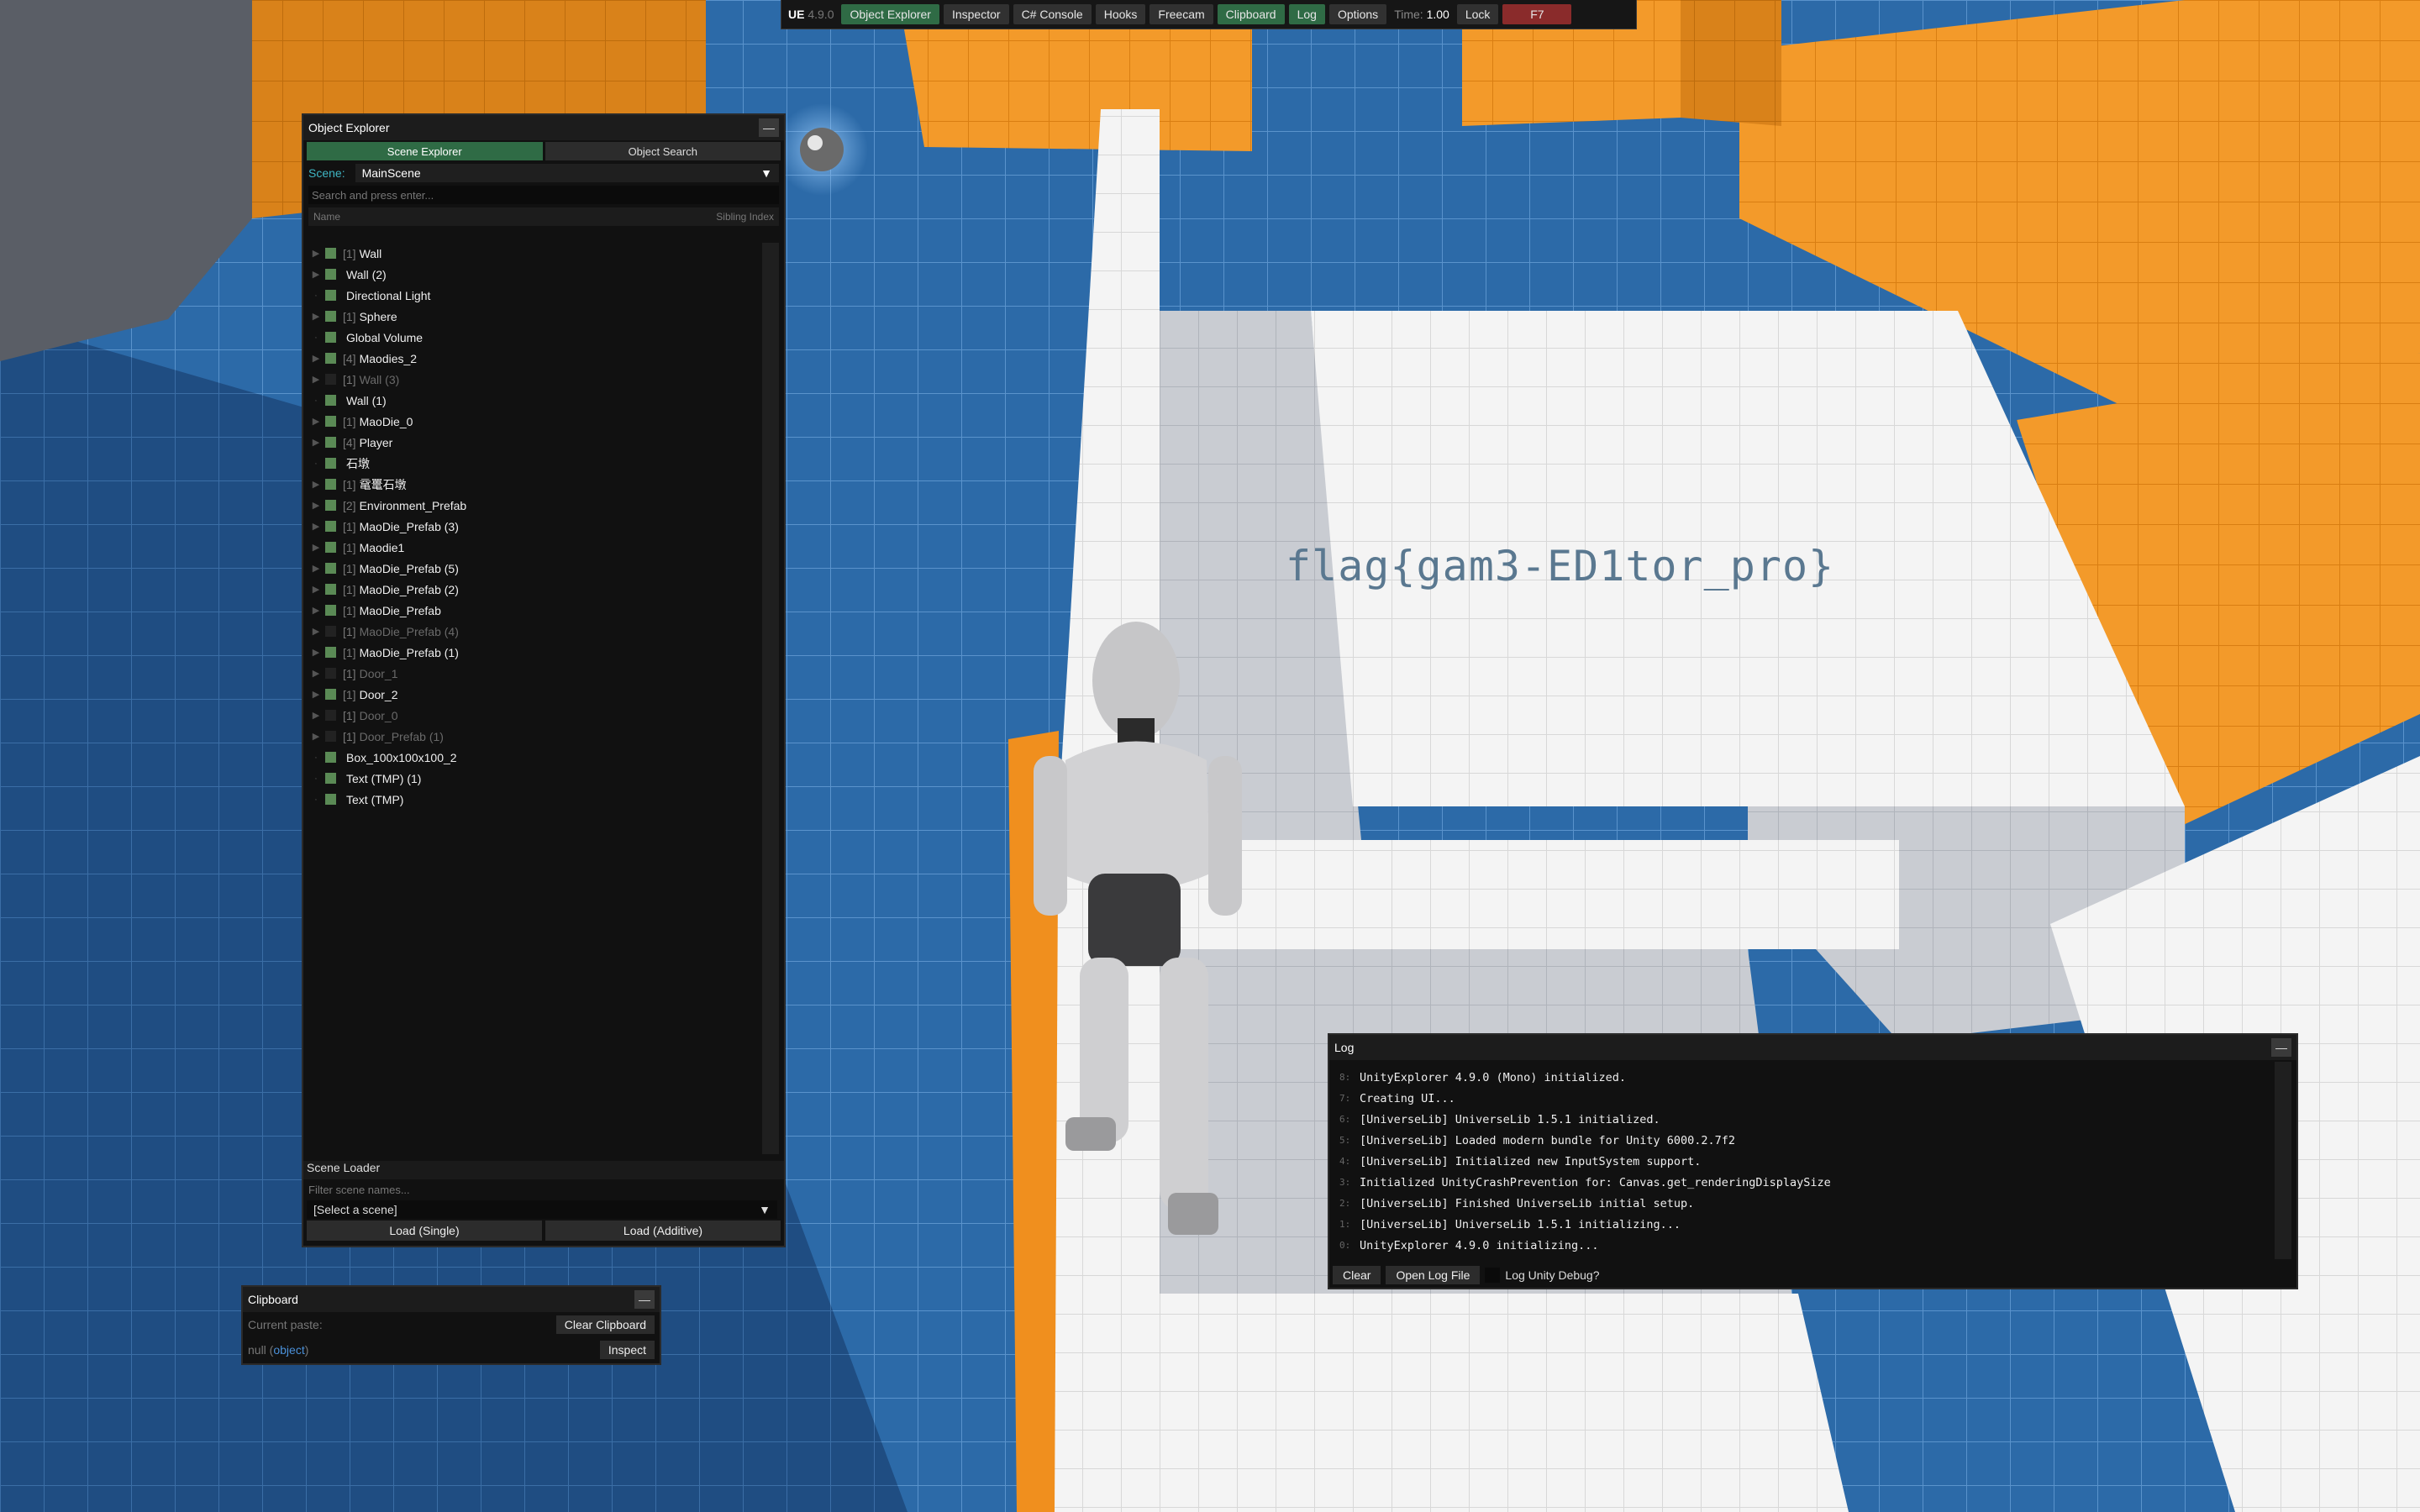 This screenshot has width=2420, height=1512. What do you see at coordinates (543, 127) in the screenshot?
I see `object-explorer-titlebar: Object Explorer —` at bounding box center [543, 127].